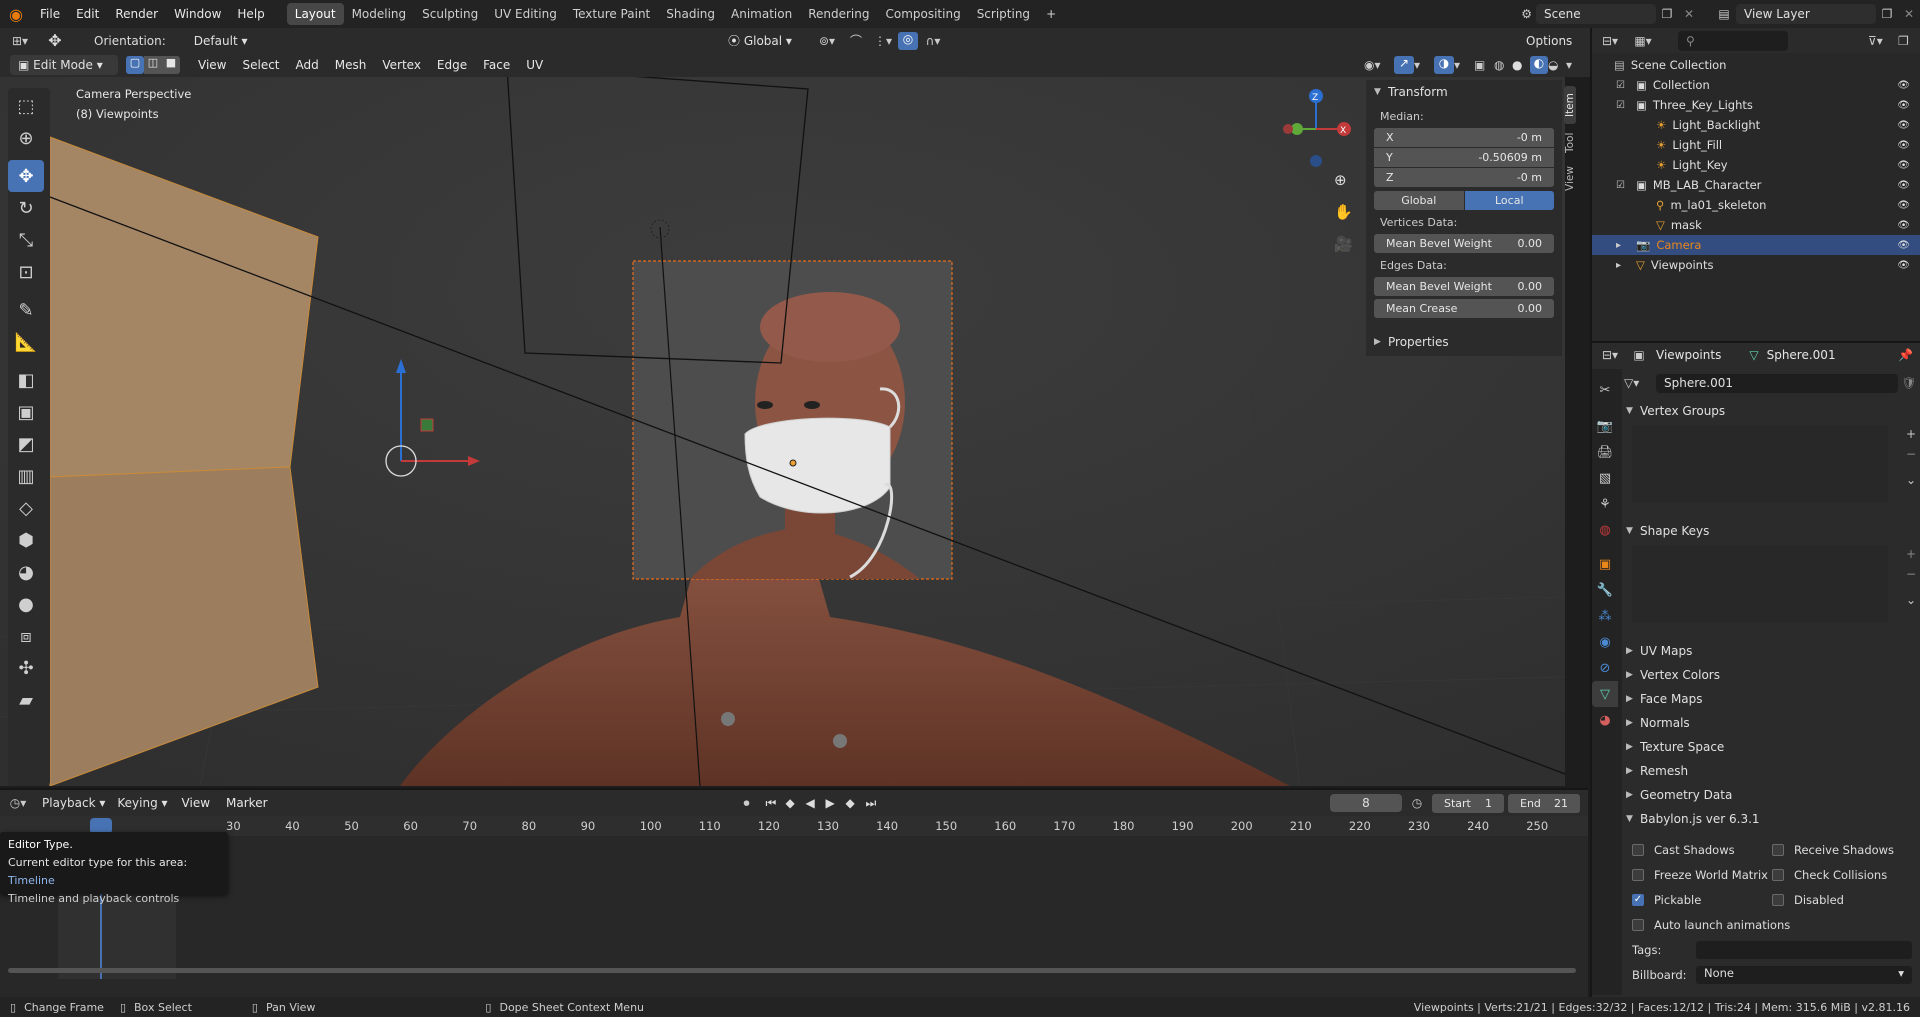  I want to click on outliner-row-light-backlight: ☀ Light_Backlight 👁, so click(1756, 125).